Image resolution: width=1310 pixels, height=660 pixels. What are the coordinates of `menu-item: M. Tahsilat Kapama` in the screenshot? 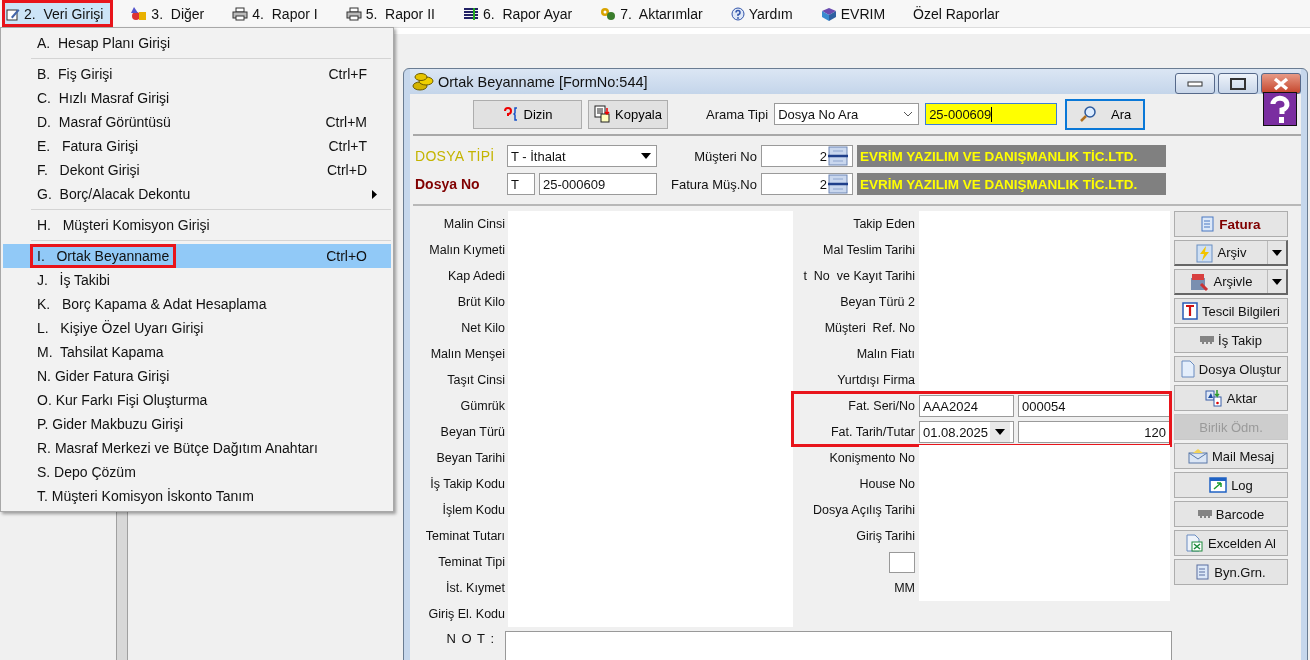 It's located at (197, 352).